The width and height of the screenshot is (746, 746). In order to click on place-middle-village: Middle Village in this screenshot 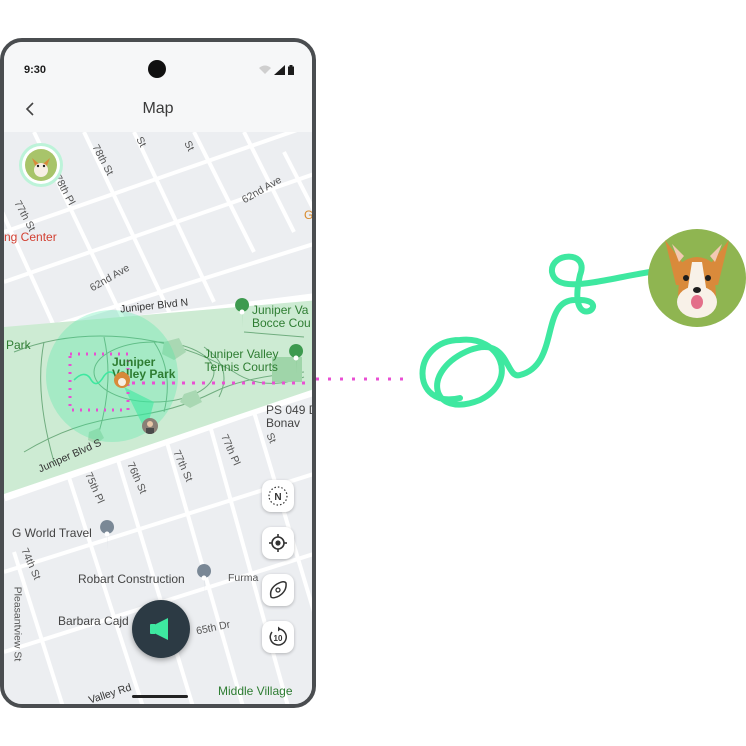, I will do `click(255, 691)`.